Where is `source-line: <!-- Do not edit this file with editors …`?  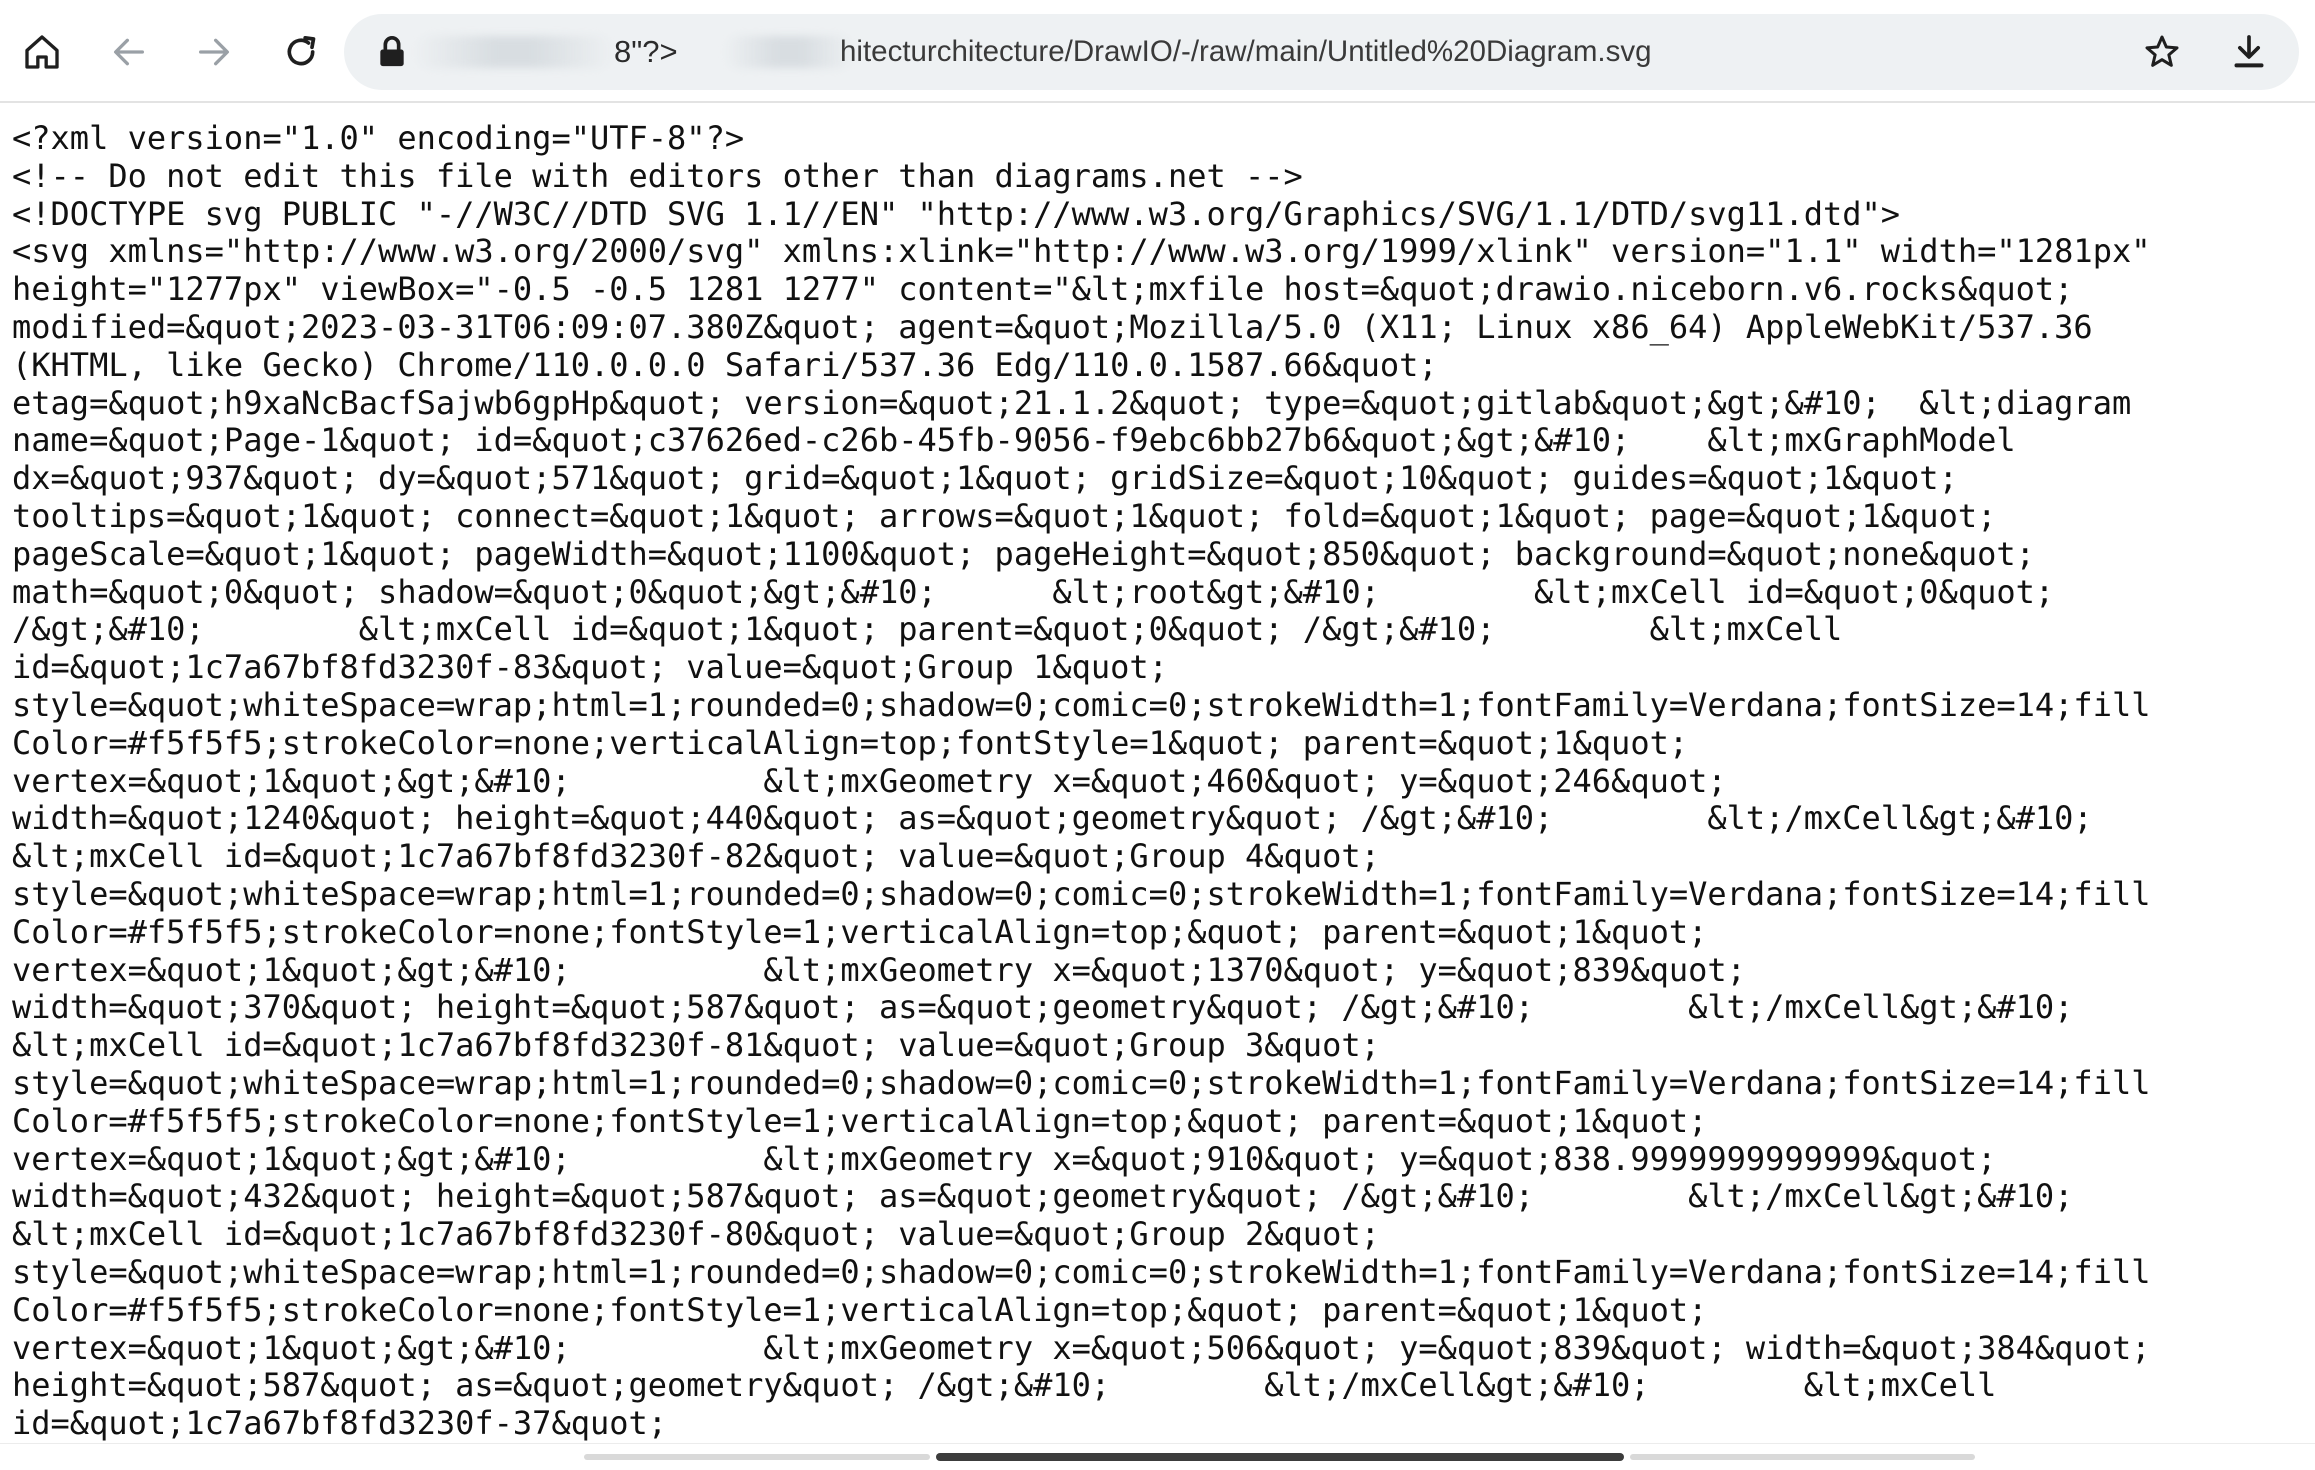 source-line: <!-- Do not edit this file with editors … is located at coordinates (657, 175).